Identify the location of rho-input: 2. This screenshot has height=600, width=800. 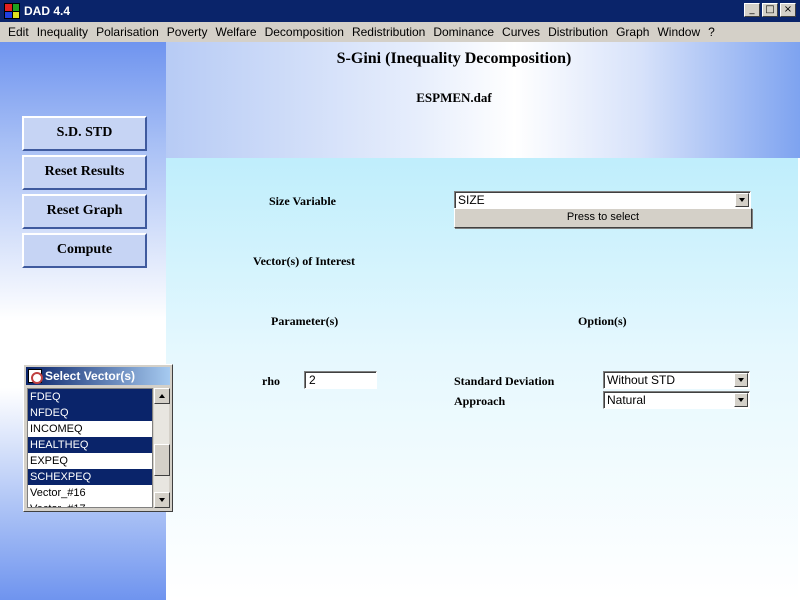
(340, 380).